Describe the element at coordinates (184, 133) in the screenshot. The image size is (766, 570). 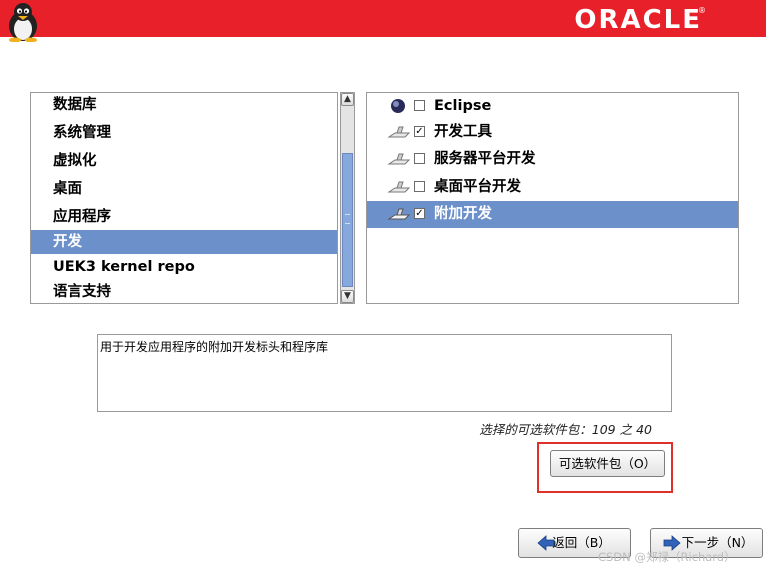
I see `category-item-system-management: 系统管理` at that location.